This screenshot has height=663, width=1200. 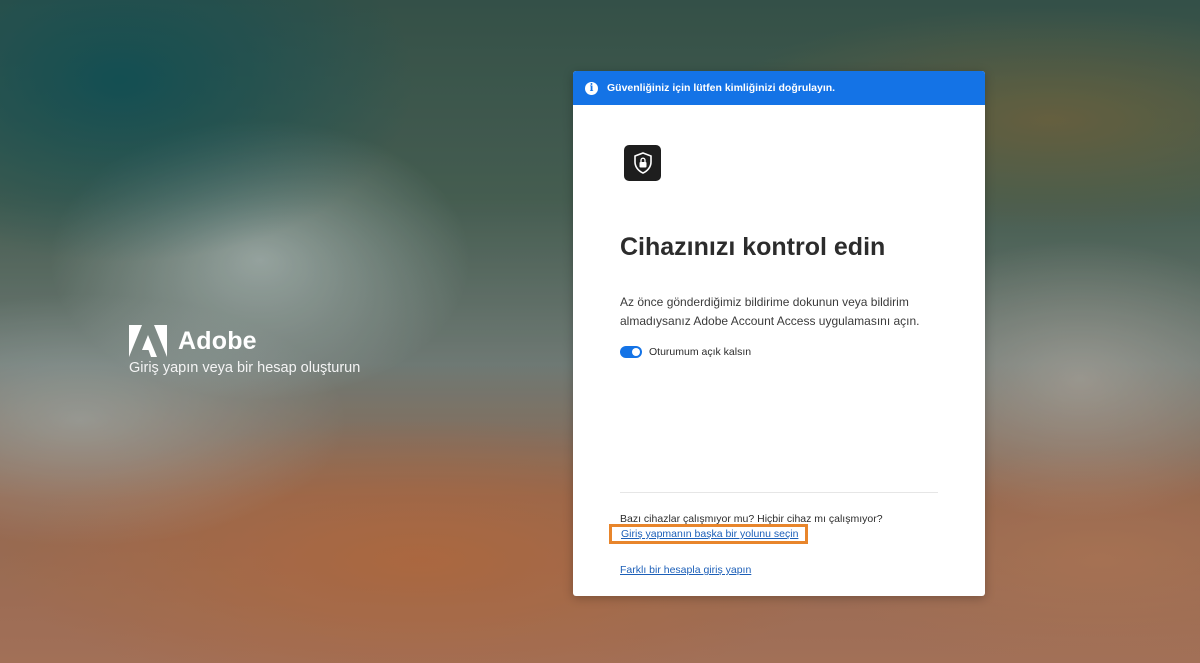 What do you see at coordinates (642, 163) in the screenshot?
I see `shield-lock-icon` at bounding box center [642, 163].